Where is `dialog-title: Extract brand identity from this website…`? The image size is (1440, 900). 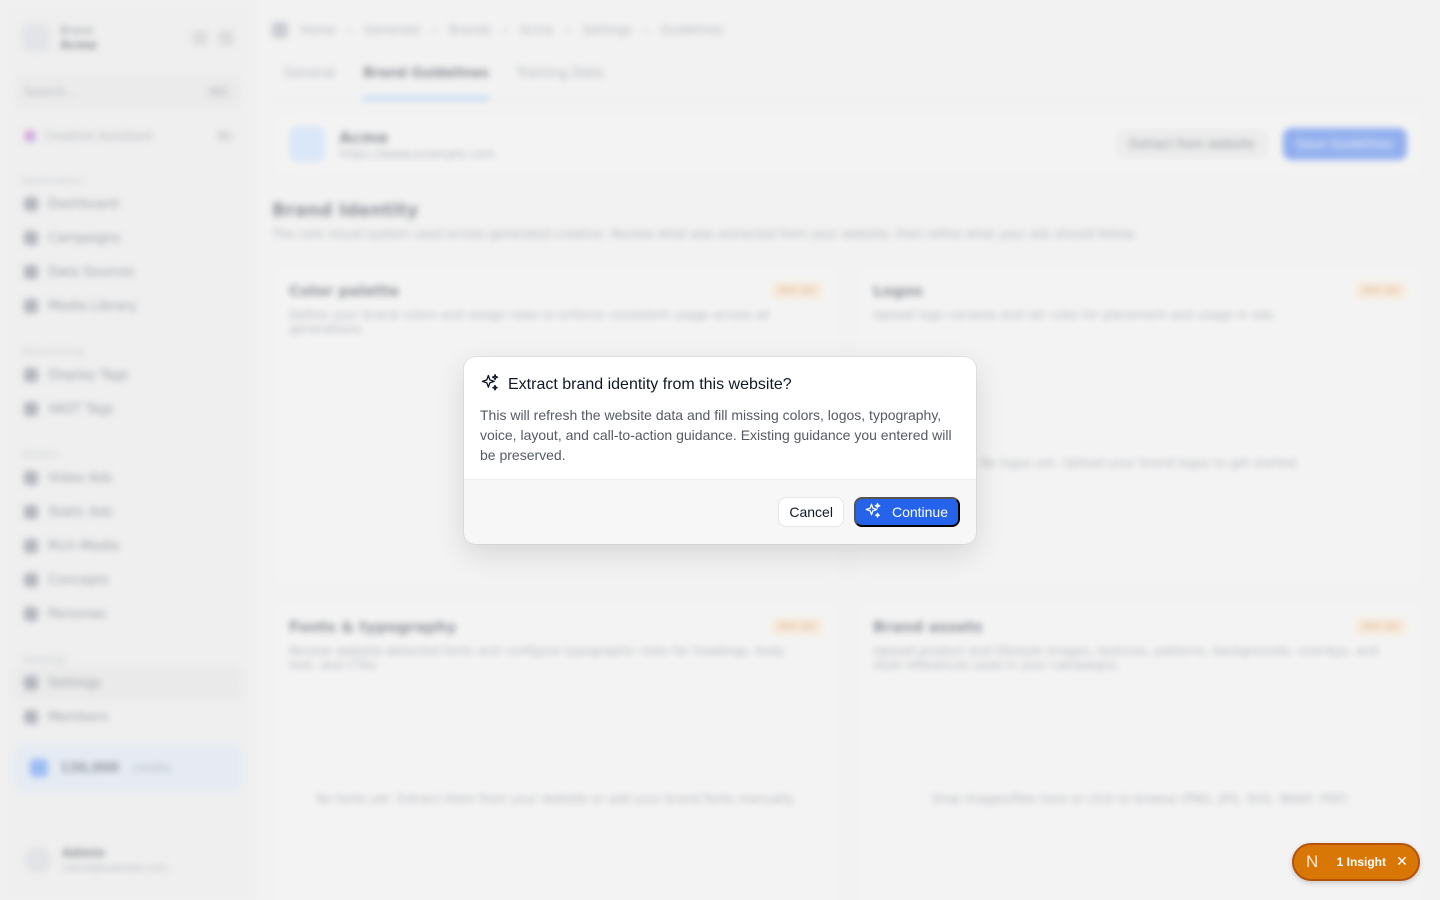 dialog-title: Extract brand identity from this website… is located at coordinates (650, 384).